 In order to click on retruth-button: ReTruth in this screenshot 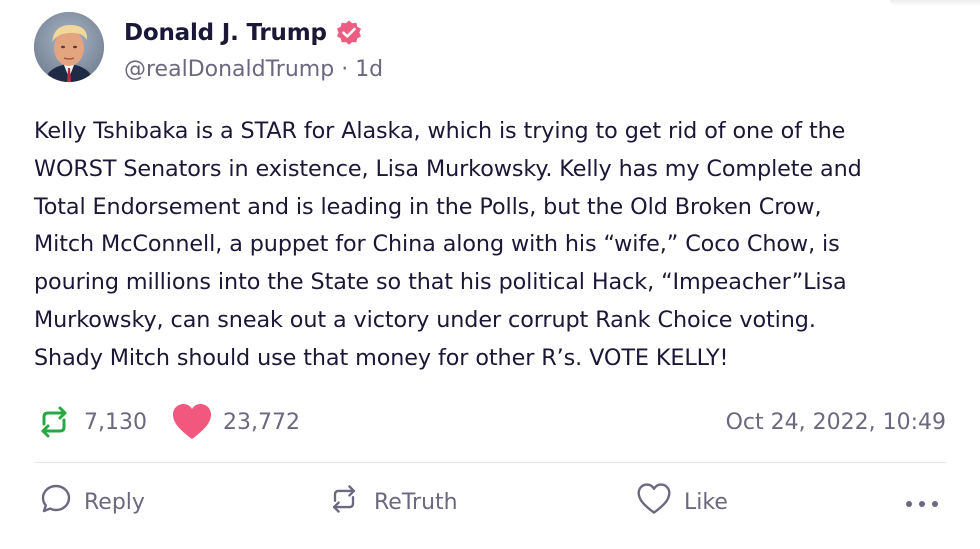, I will do `click(392, 502)`.